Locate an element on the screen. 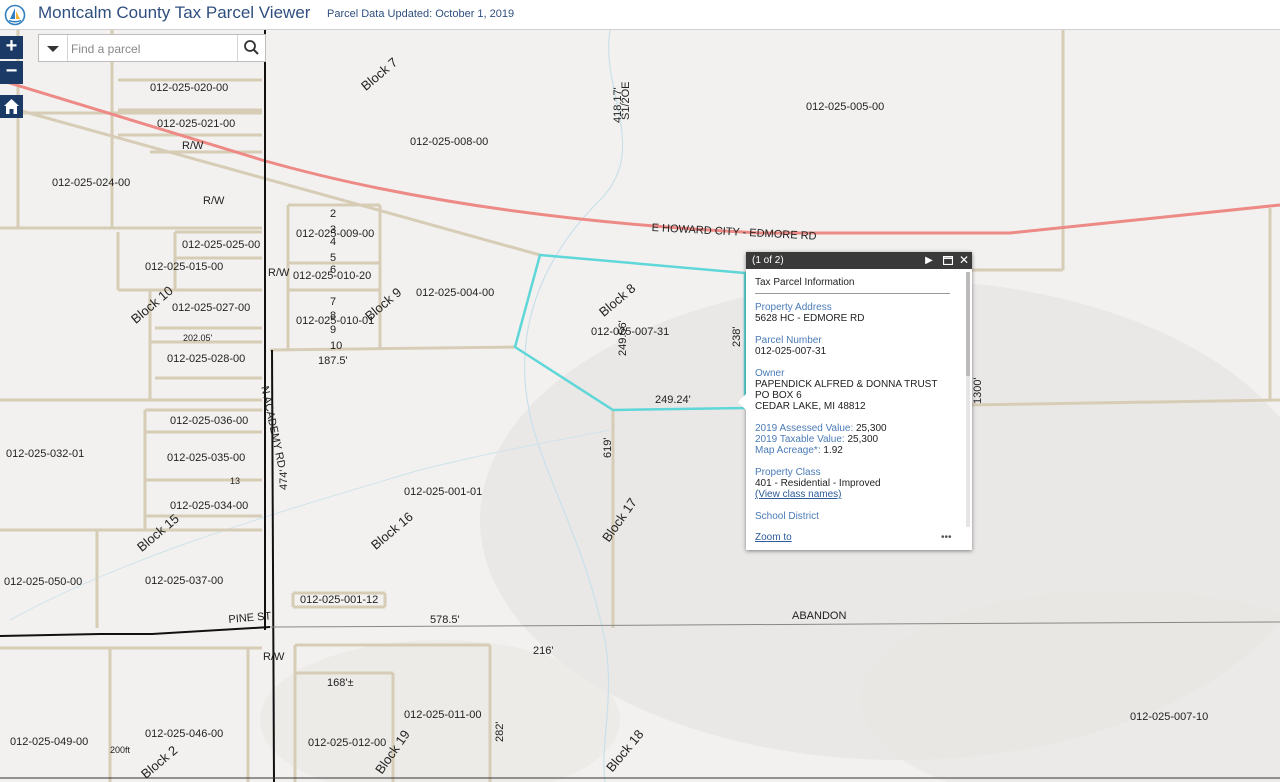  home-icon is located at coordinates (11, 106).